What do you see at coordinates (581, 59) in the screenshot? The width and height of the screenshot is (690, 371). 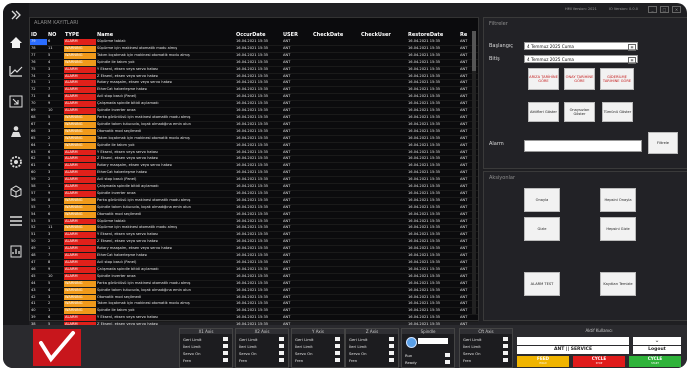 I see `end-date-picker: 4 Temmuz 2025 Cuma ▤` at bounding box center [581, 59].